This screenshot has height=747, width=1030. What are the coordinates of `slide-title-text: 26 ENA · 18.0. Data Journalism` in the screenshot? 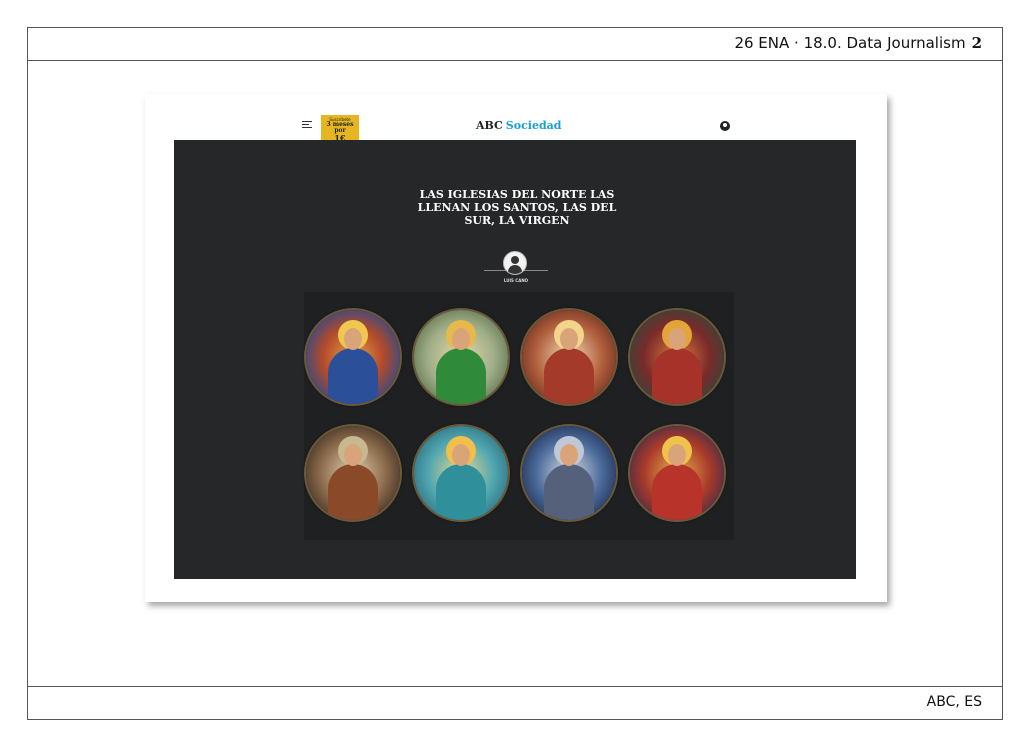 It's located at (850, 43).